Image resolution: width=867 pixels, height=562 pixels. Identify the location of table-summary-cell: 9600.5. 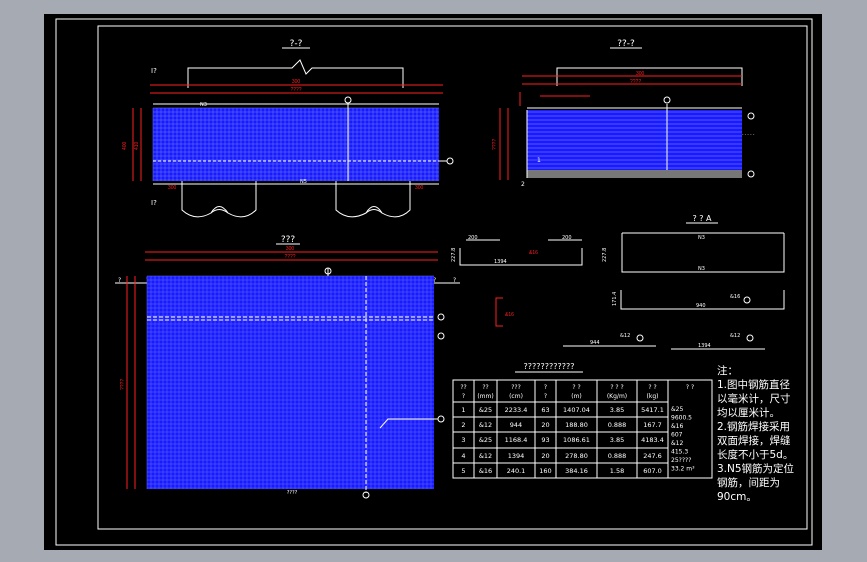
(681, 418).